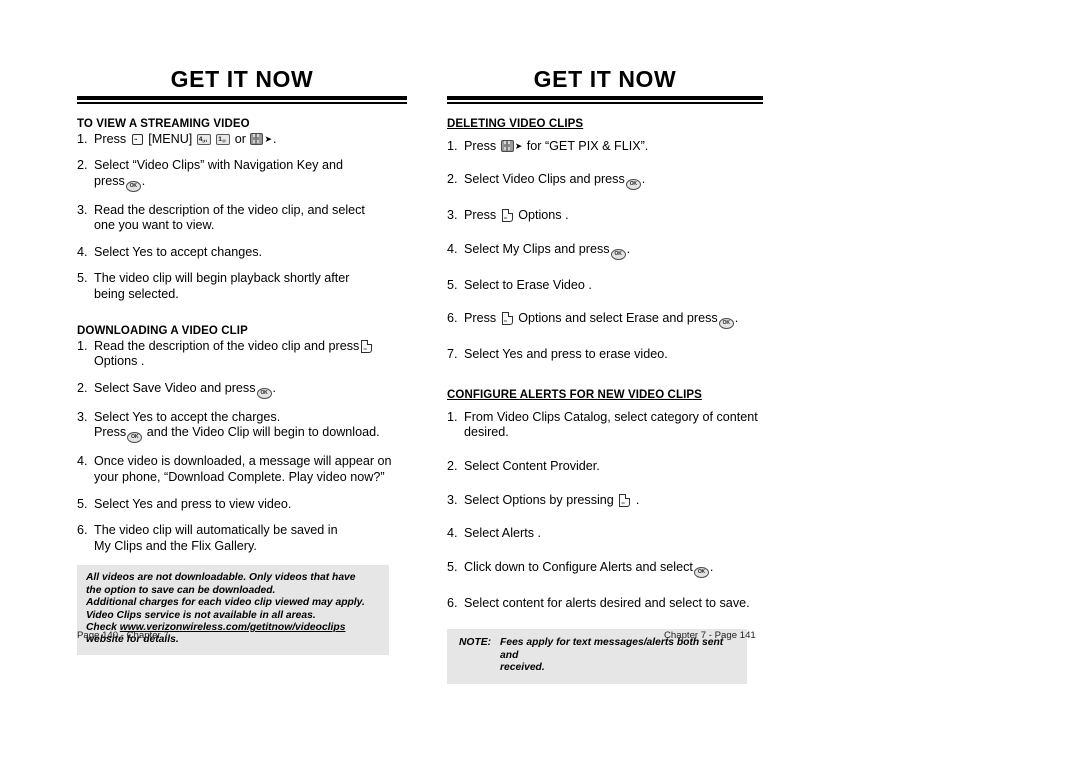 The image size is (1080, 763). What do you see at coordinates (163, 123) in the screenshot?
I see `section-heading-to-view-streaming-video: TO VIEW A STREAMING VIDEO` at bounding box center [163, 123].